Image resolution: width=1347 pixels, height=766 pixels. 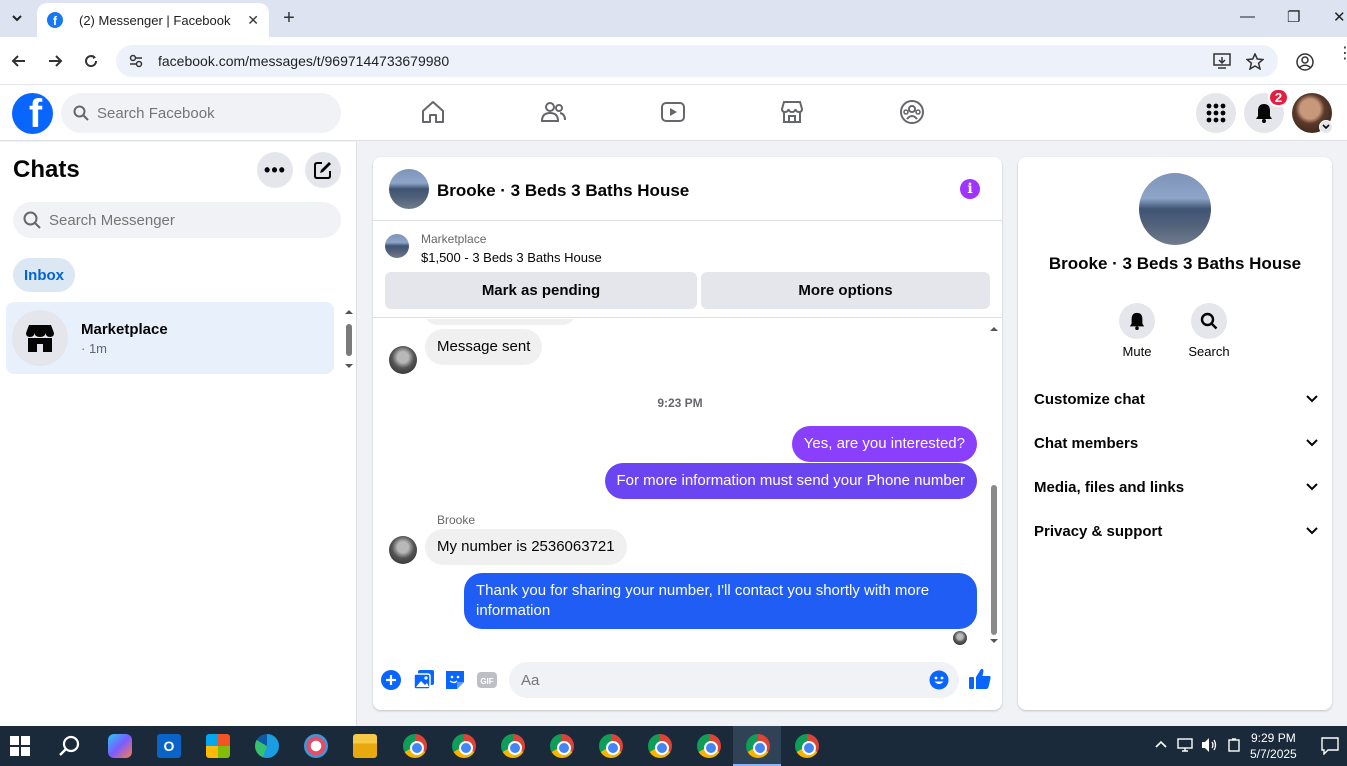 I want to click on emoji-icon, so click(x=939, y=680).